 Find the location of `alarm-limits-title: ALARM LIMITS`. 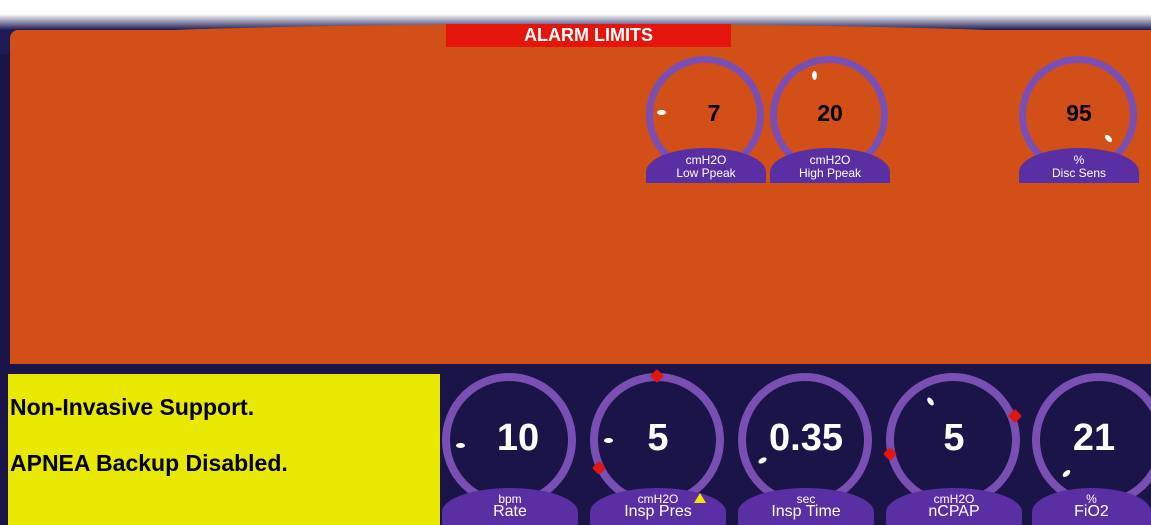

alarm-limits-title: ALARM LIMITS is located at coordinates (588, 35).